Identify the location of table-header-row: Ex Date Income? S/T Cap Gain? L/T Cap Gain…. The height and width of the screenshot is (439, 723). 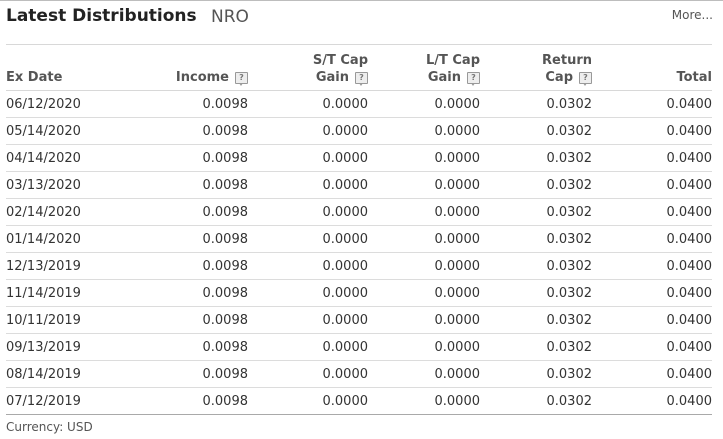
(359, 67).